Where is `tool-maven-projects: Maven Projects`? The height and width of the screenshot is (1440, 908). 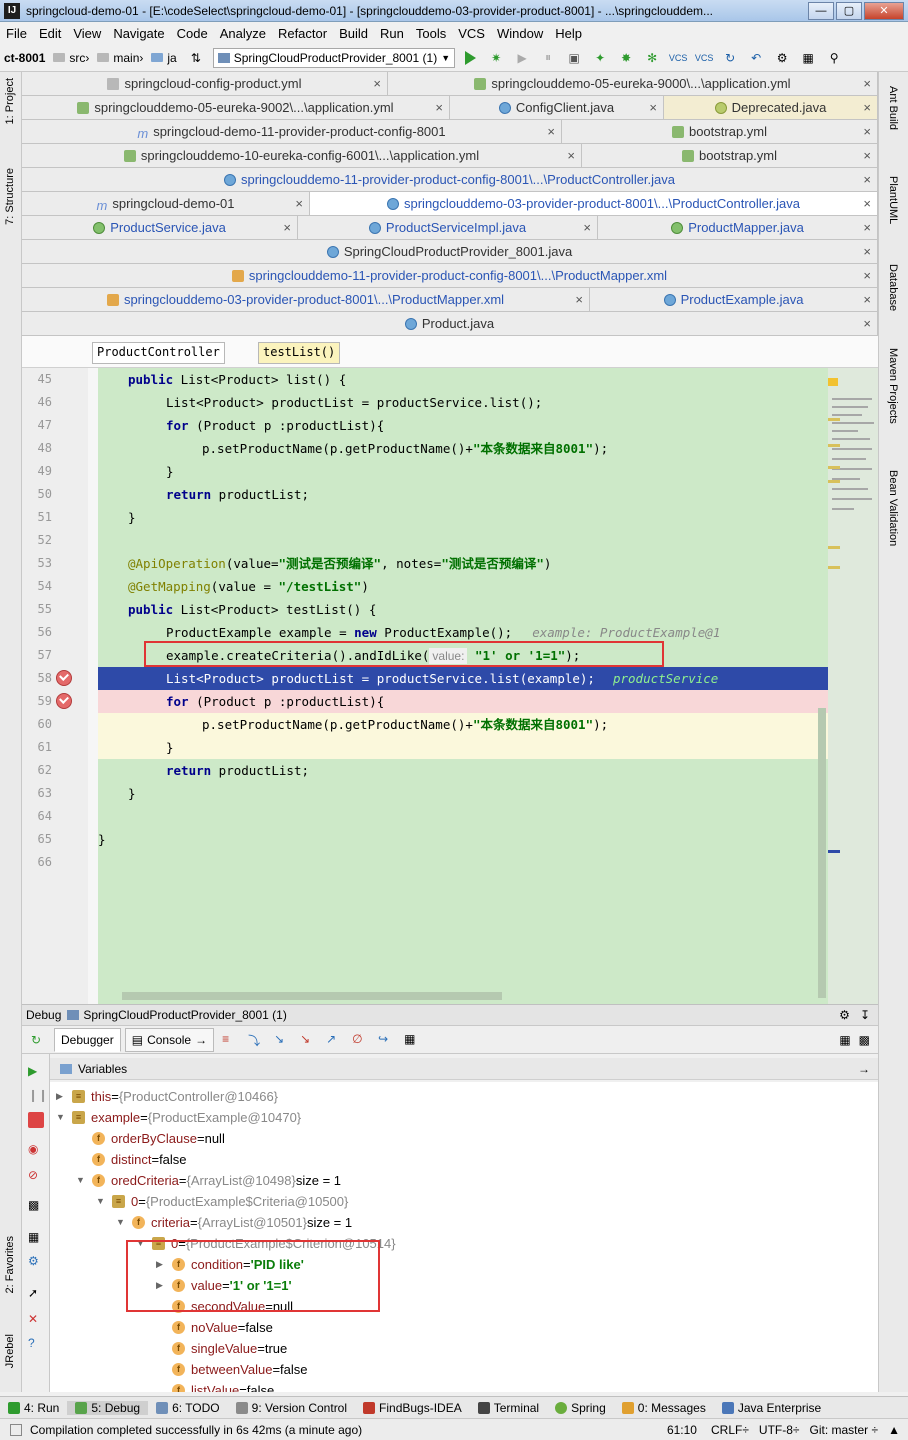
tool-maven-projects: Maven Projects is located at coordinates (893, 386).